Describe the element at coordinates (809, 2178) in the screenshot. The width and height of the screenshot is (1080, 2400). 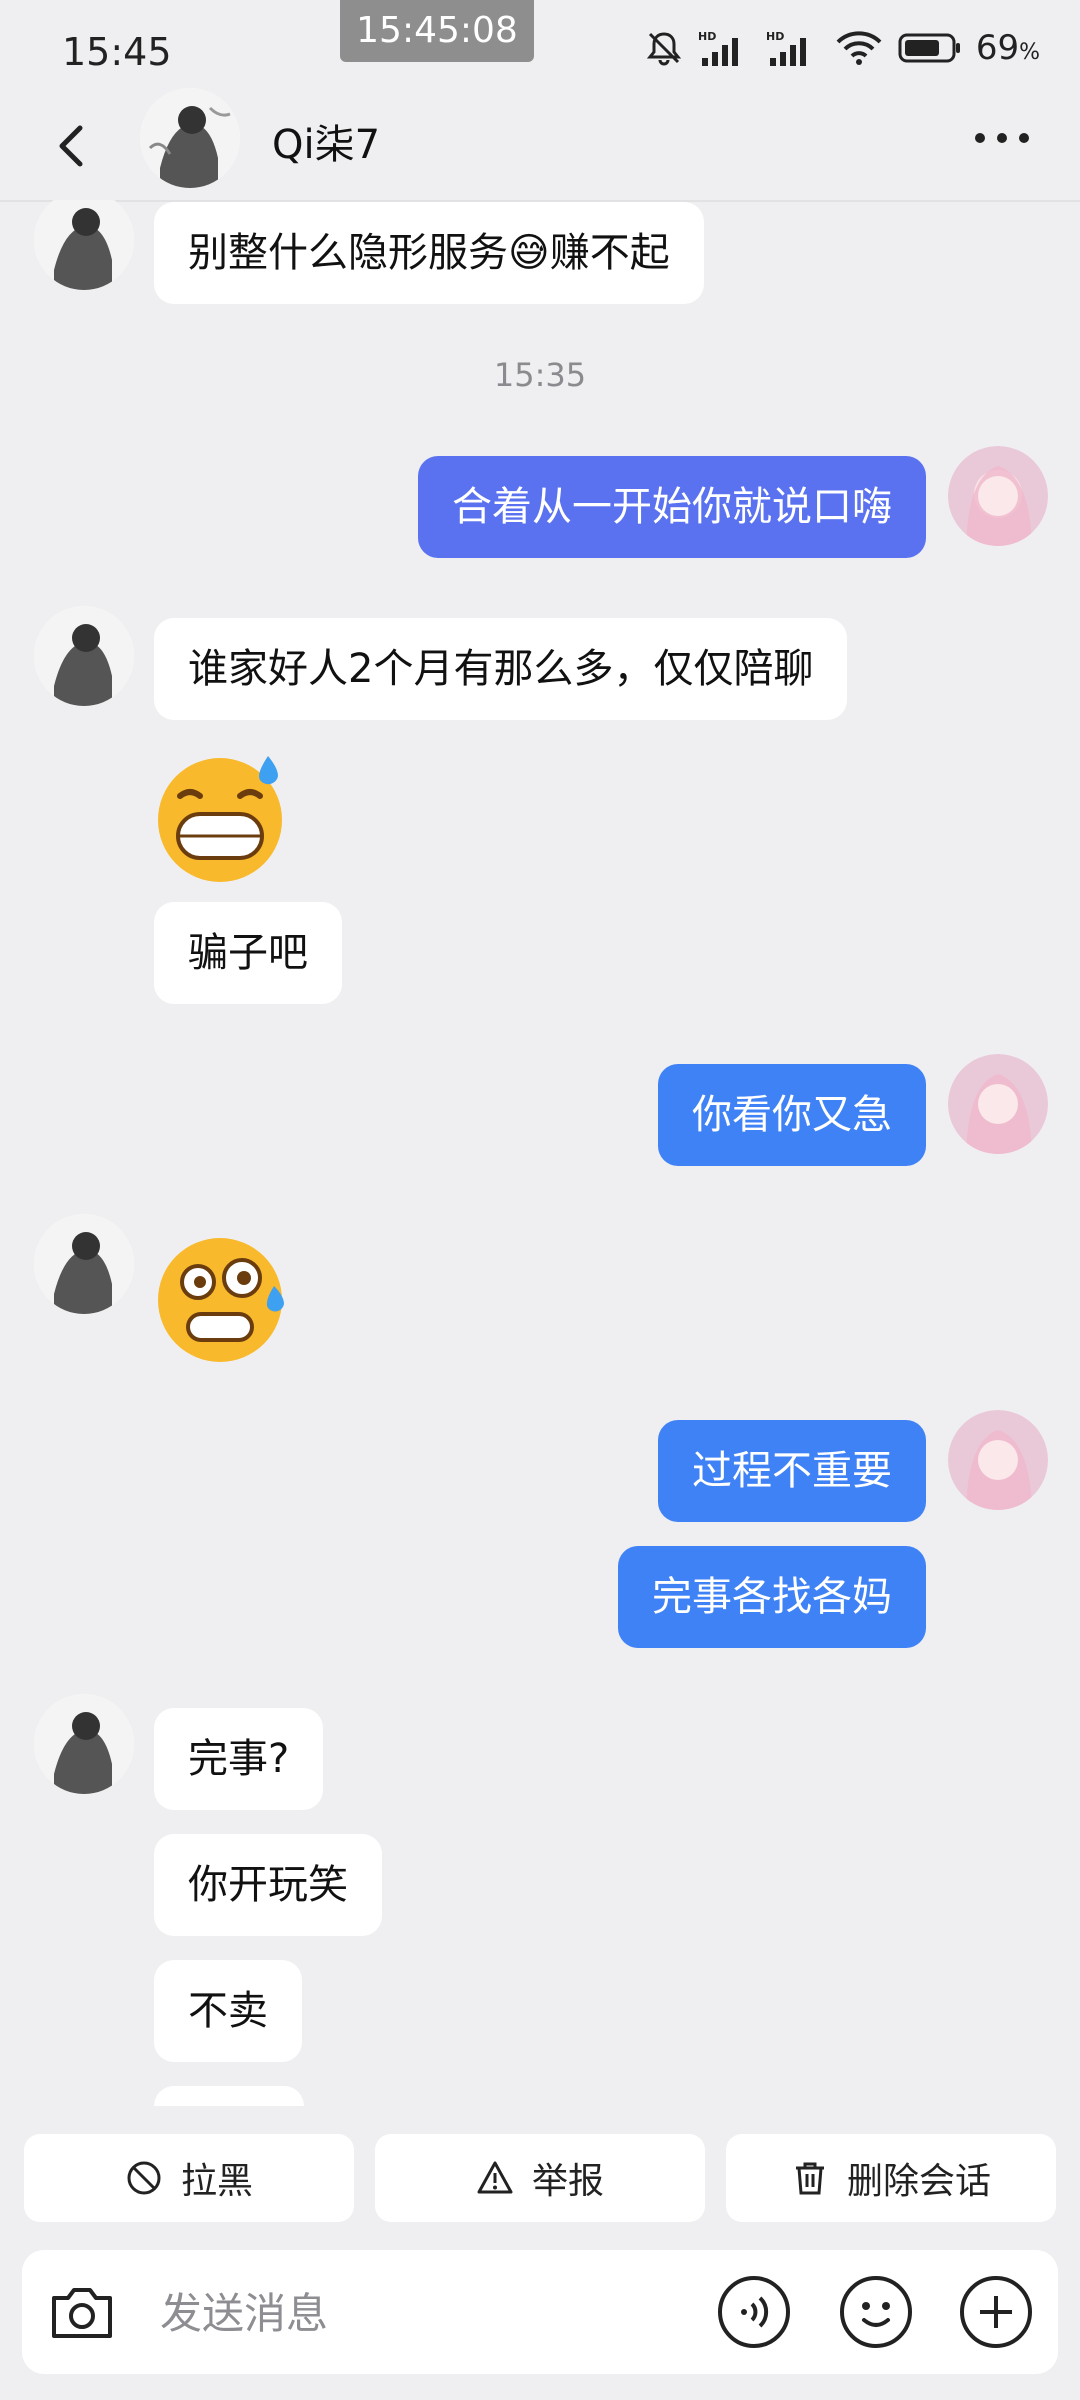
I see `trash-icon` at that location.